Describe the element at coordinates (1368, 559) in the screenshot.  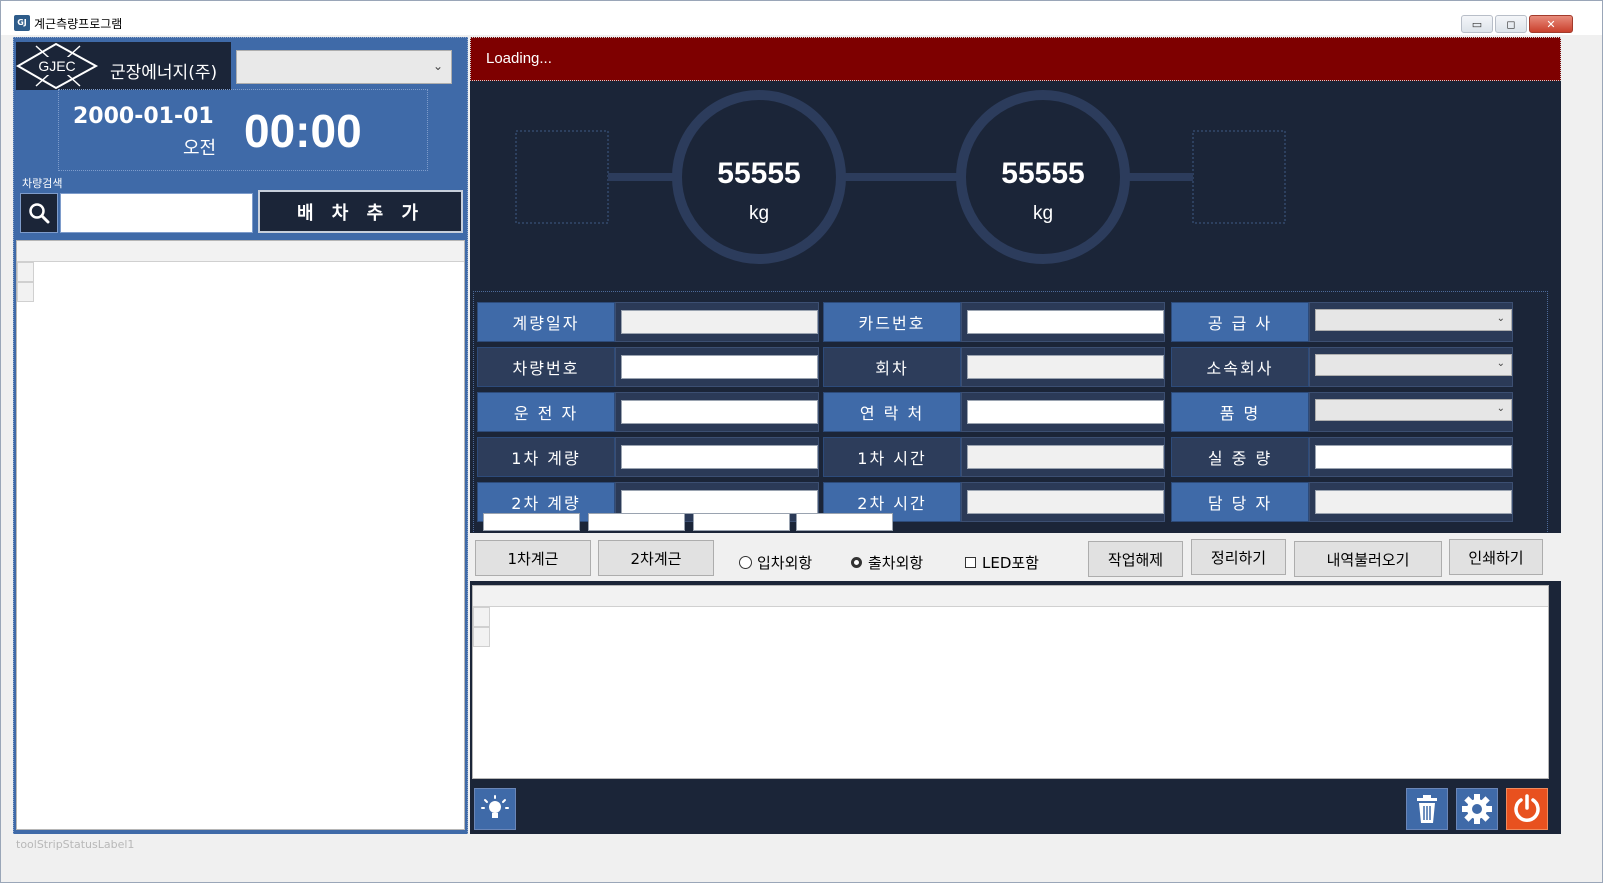
I see `load-history-button: 내역불러오기` at that location.